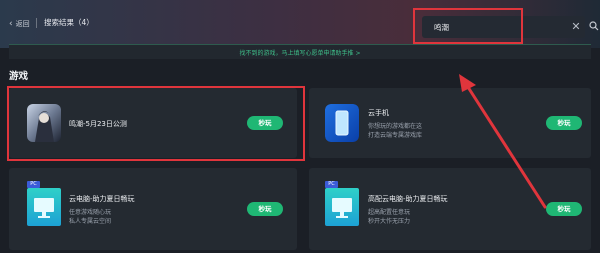 The image size is (600, 253). I want to click on search-input: 鸣潮 ✕, so click(503, 27).